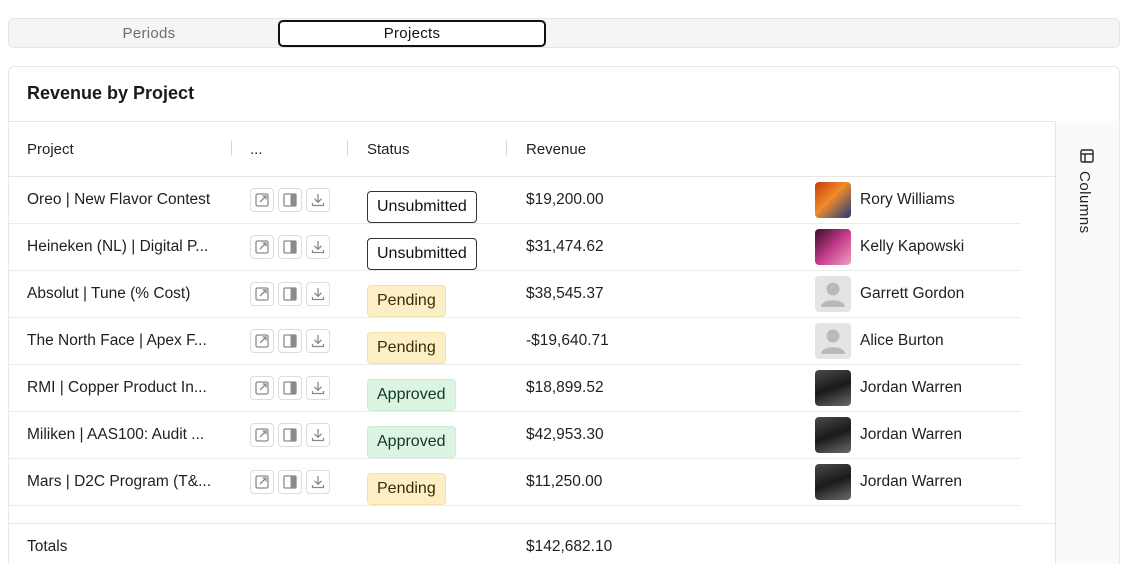 The image size is (1130, 564). Describe the element at coordinates (564, 481) in the screenshot. I see `revenue-value: $11,250.00` at that location.